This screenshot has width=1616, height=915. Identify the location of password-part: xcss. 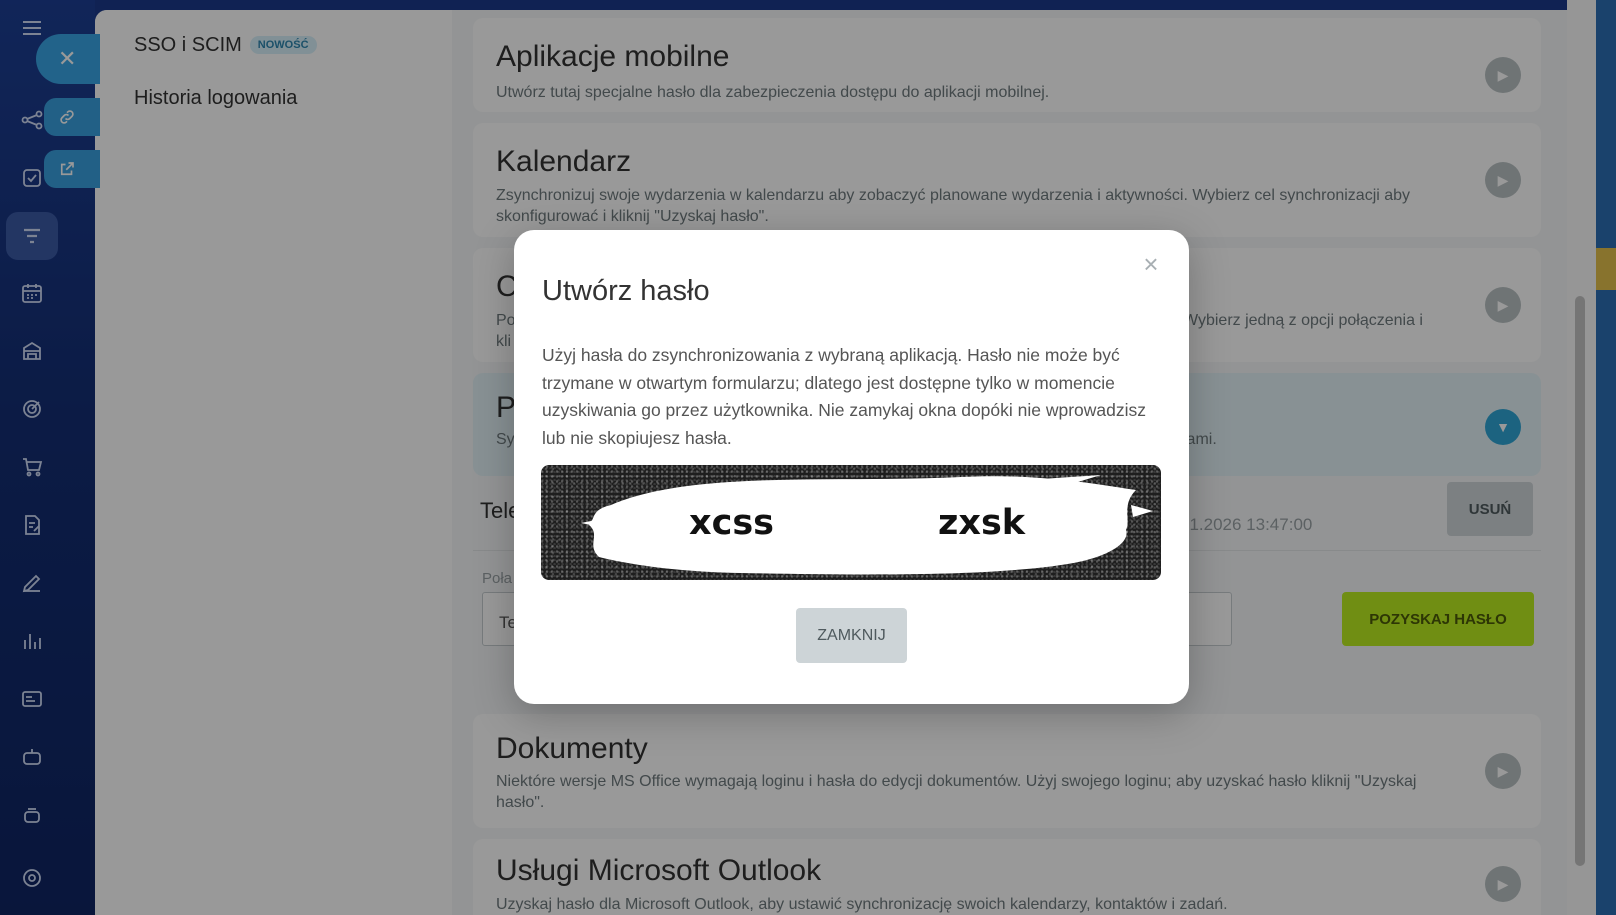
(731, 523).